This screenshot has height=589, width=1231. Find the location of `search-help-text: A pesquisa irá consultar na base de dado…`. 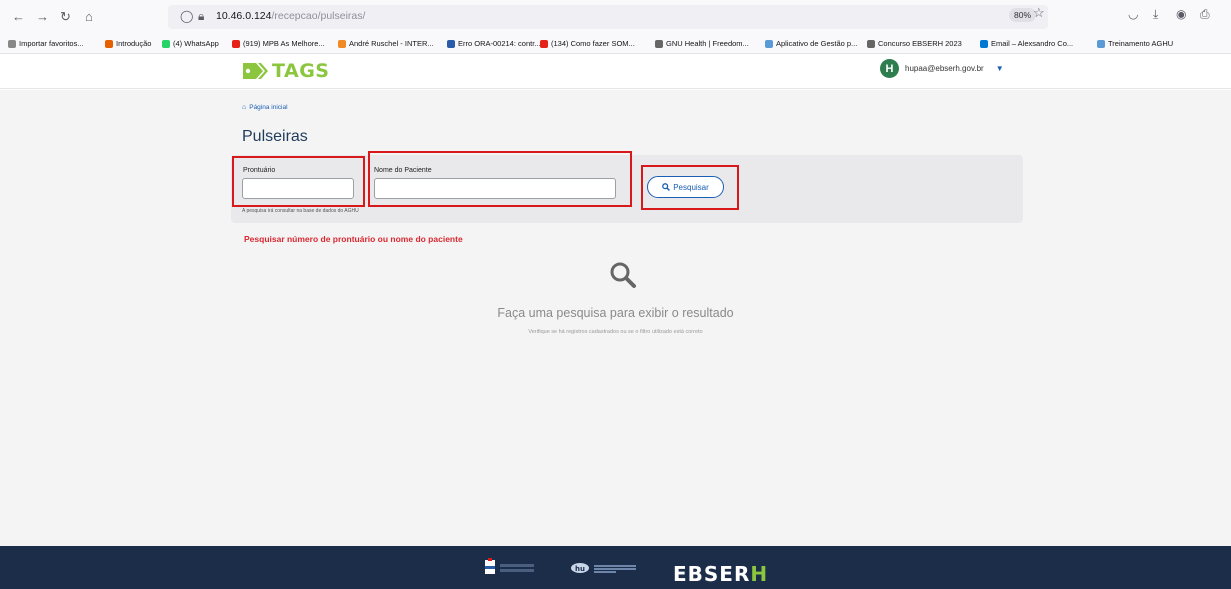

search-help-text: A pesquisa irá consultar na base de dado… is located at coordinates (300, 211).